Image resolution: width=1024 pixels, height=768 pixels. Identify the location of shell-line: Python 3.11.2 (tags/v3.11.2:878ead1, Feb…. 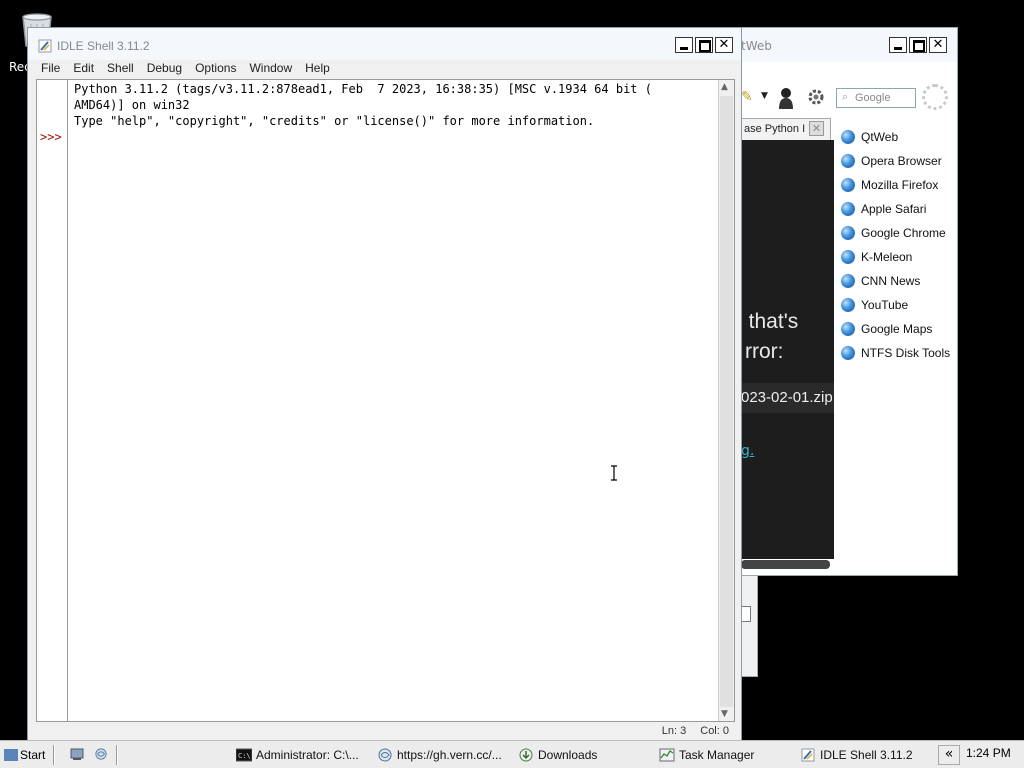
(363, 89).